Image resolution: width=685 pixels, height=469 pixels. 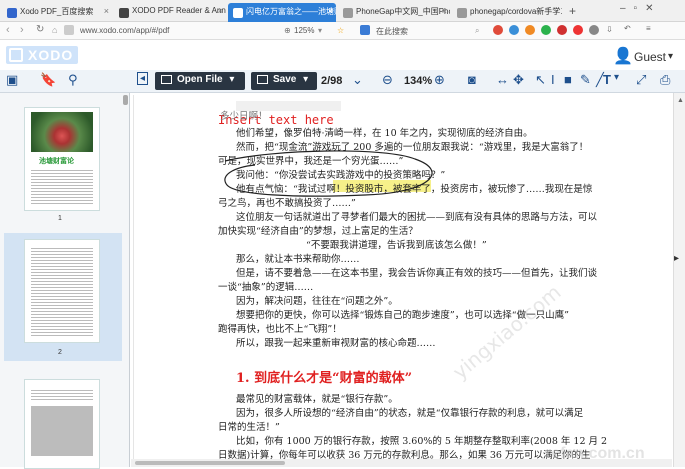 What do you see at coordinates (40, 29) in the screenshot?
I see `reload-icon: ↻` at bounding box center [40, 29].